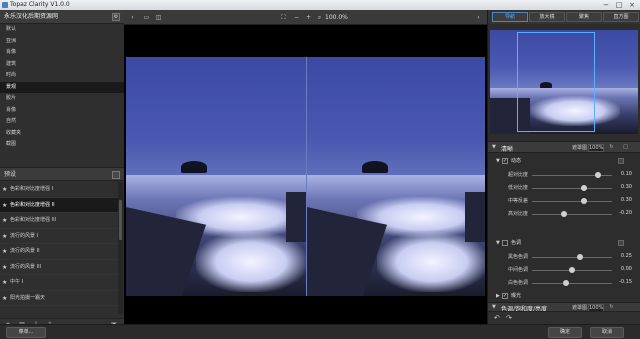 Image resolution: width=640 pixels, height=339 pixels. What do you see at coordinates (59, 252) in the screenshot?
I see `preset-item: ★ 流行的风景 II` at bounding box center [59, 252].